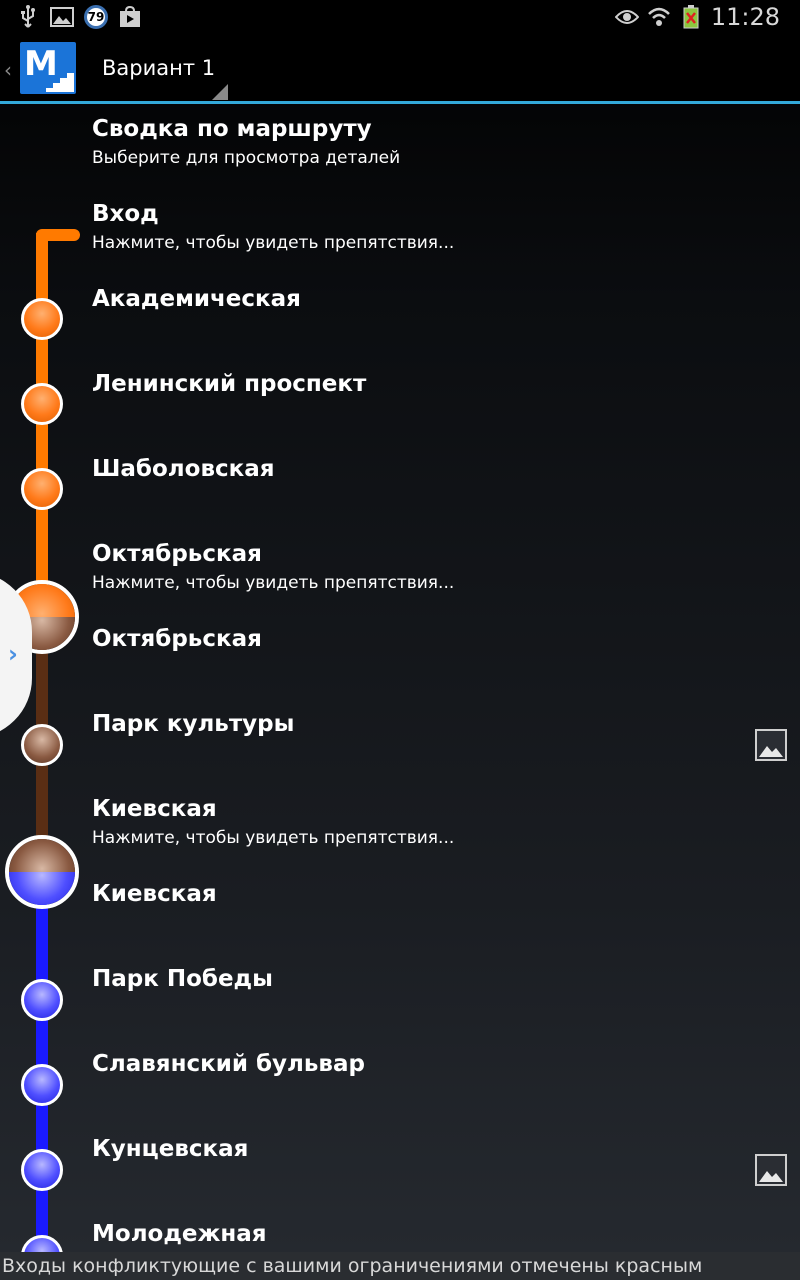 This screenshot has width=800, height=1280. Describe the element at coordinates (228, 1064) in the screenshot. I see `station-title: Славянский бульвар` at that location.